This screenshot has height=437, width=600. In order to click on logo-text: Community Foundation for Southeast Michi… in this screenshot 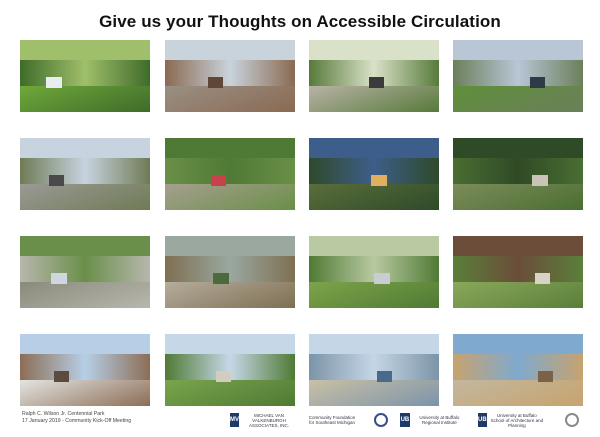, I will do `click(332, 420)`.